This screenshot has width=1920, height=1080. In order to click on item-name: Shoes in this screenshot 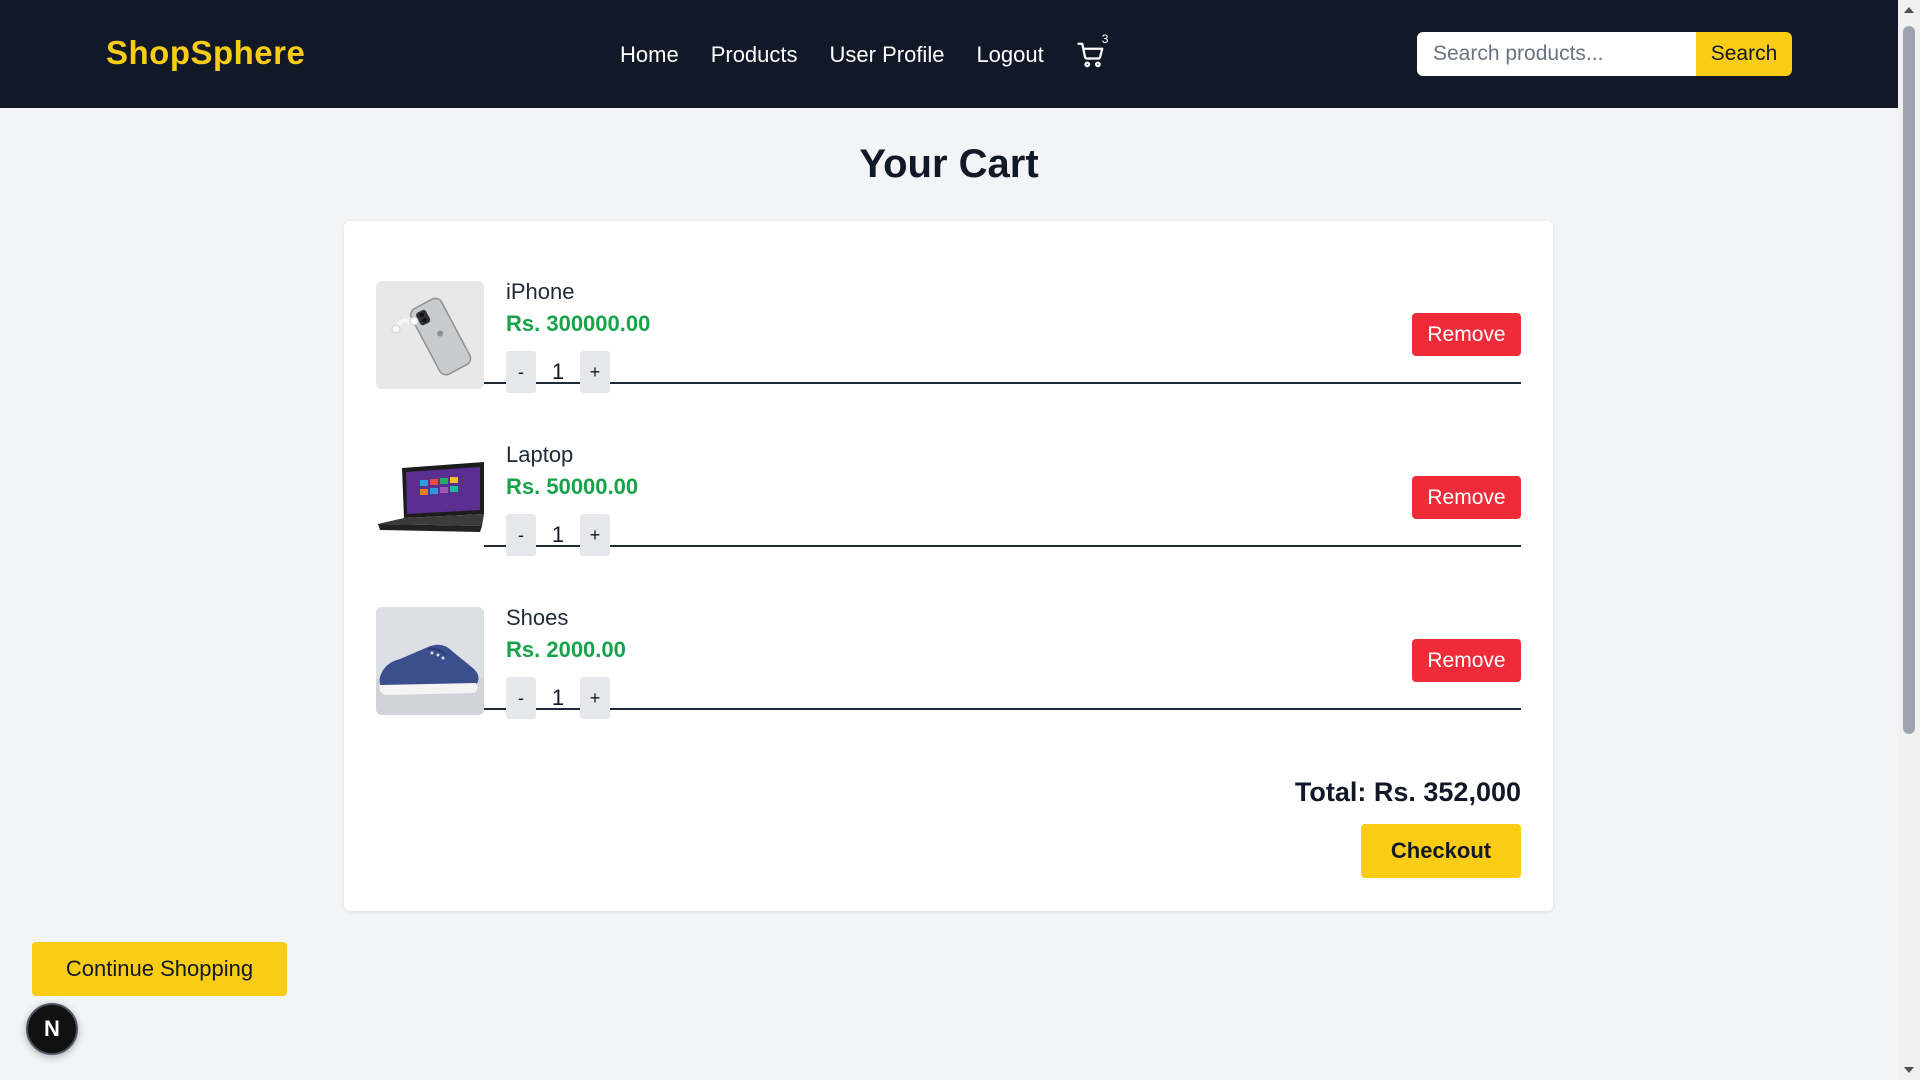, I will do `click(537, 617)`.